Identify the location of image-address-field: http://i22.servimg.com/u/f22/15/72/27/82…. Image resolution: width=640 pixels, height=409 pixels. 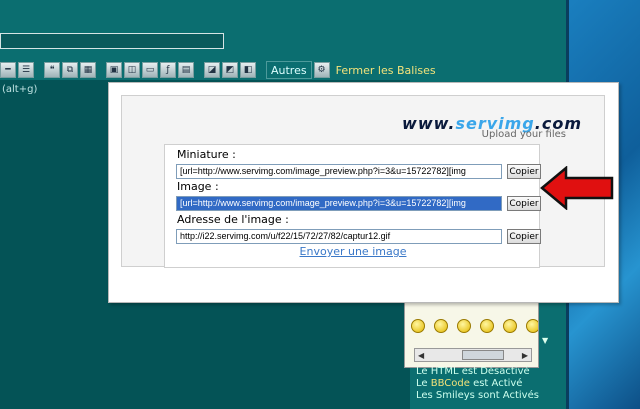
(339, 236).